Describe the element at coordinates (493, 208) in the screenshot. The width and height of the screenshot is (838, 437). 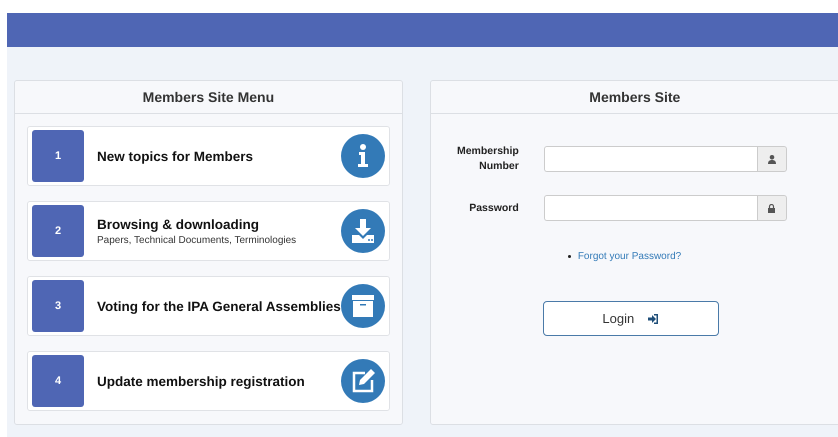
I see `field-label: Password` at that location.